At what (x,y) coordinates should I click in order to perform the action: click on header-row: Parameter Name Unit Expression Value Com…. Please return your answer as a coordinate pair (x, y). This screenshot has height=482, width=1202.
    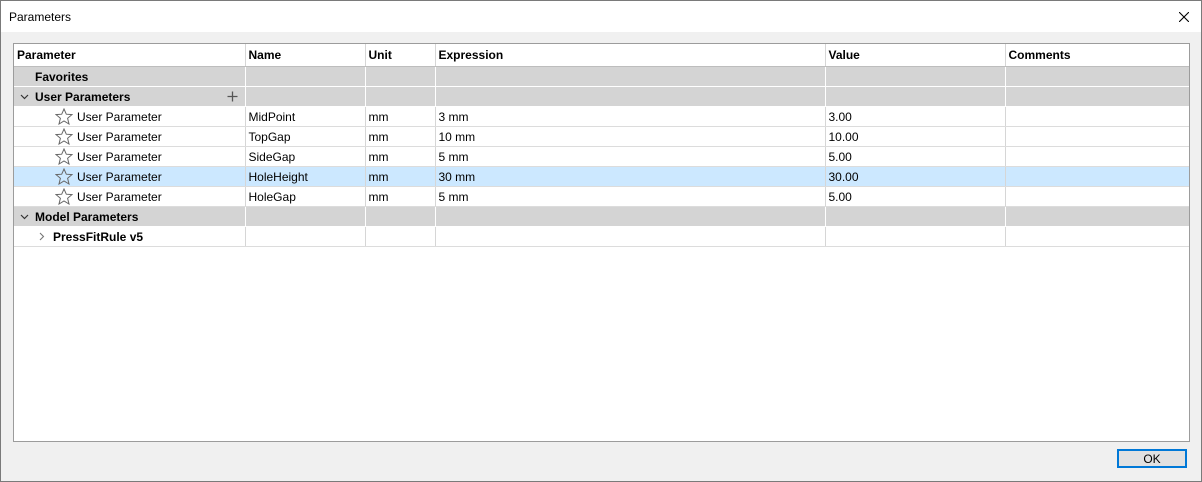
    Looking at the image, I should click on (601, 55).